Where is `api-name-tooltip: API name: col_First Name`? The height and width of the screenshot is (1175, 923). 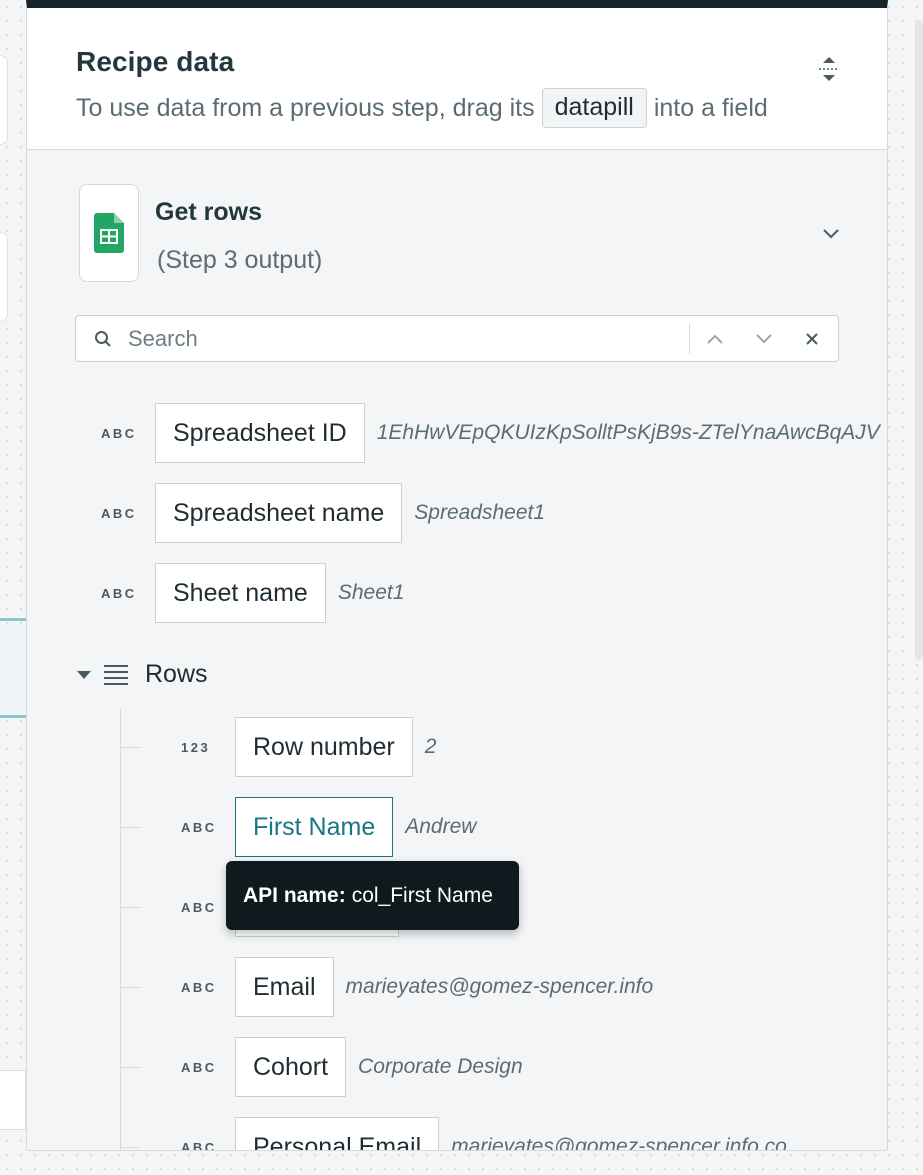
api-name-tooltip: API name: col_First Name is located at coordinates (372, 895).